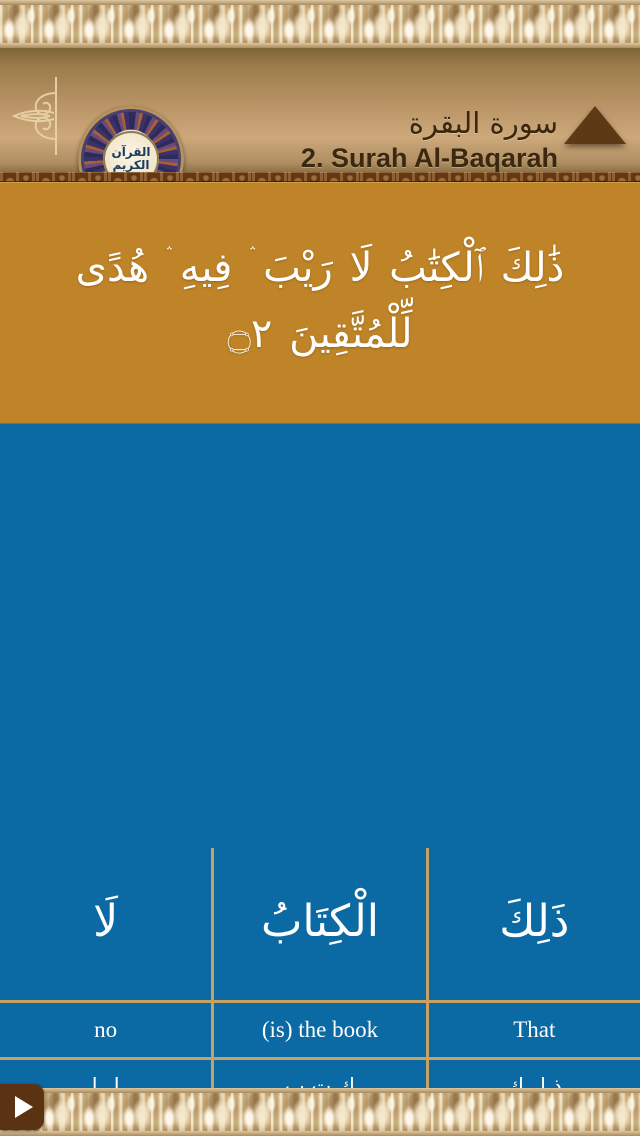  I want to click on play-audio-button, so click(22, 1107).